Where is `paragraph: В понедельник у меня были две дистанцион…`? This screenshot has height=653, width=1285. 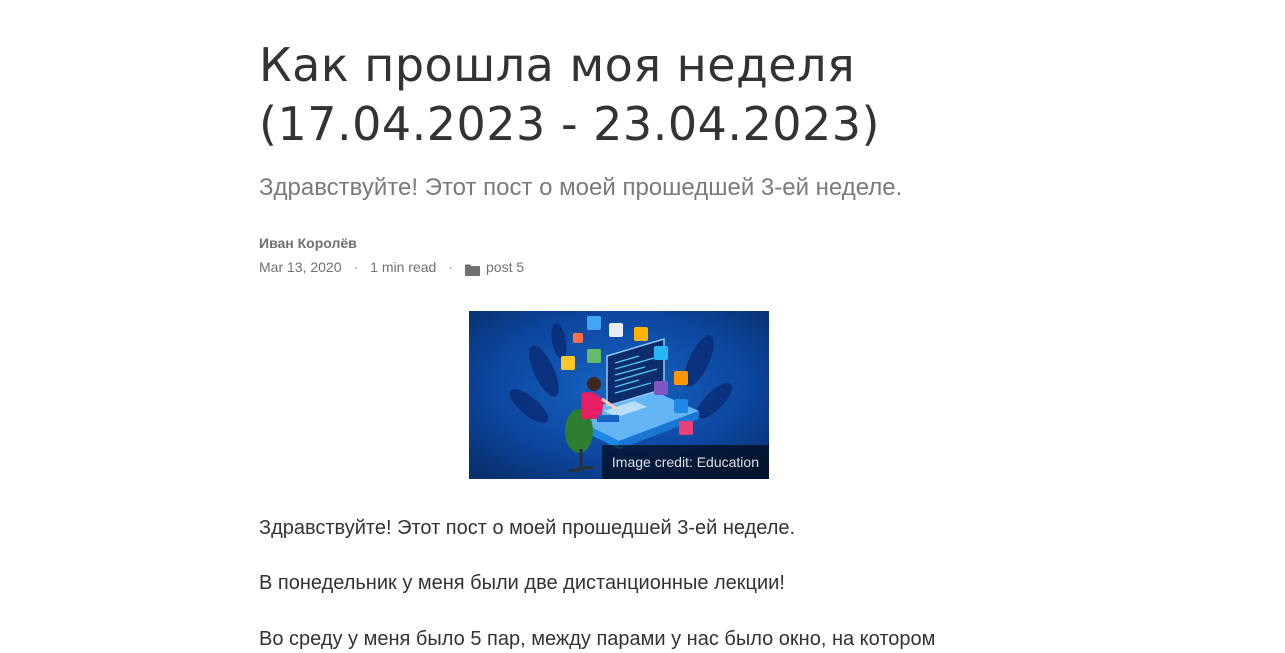
paragraph: В понедельник у меня были две дистанцион… is located at coordinates (522, 583).